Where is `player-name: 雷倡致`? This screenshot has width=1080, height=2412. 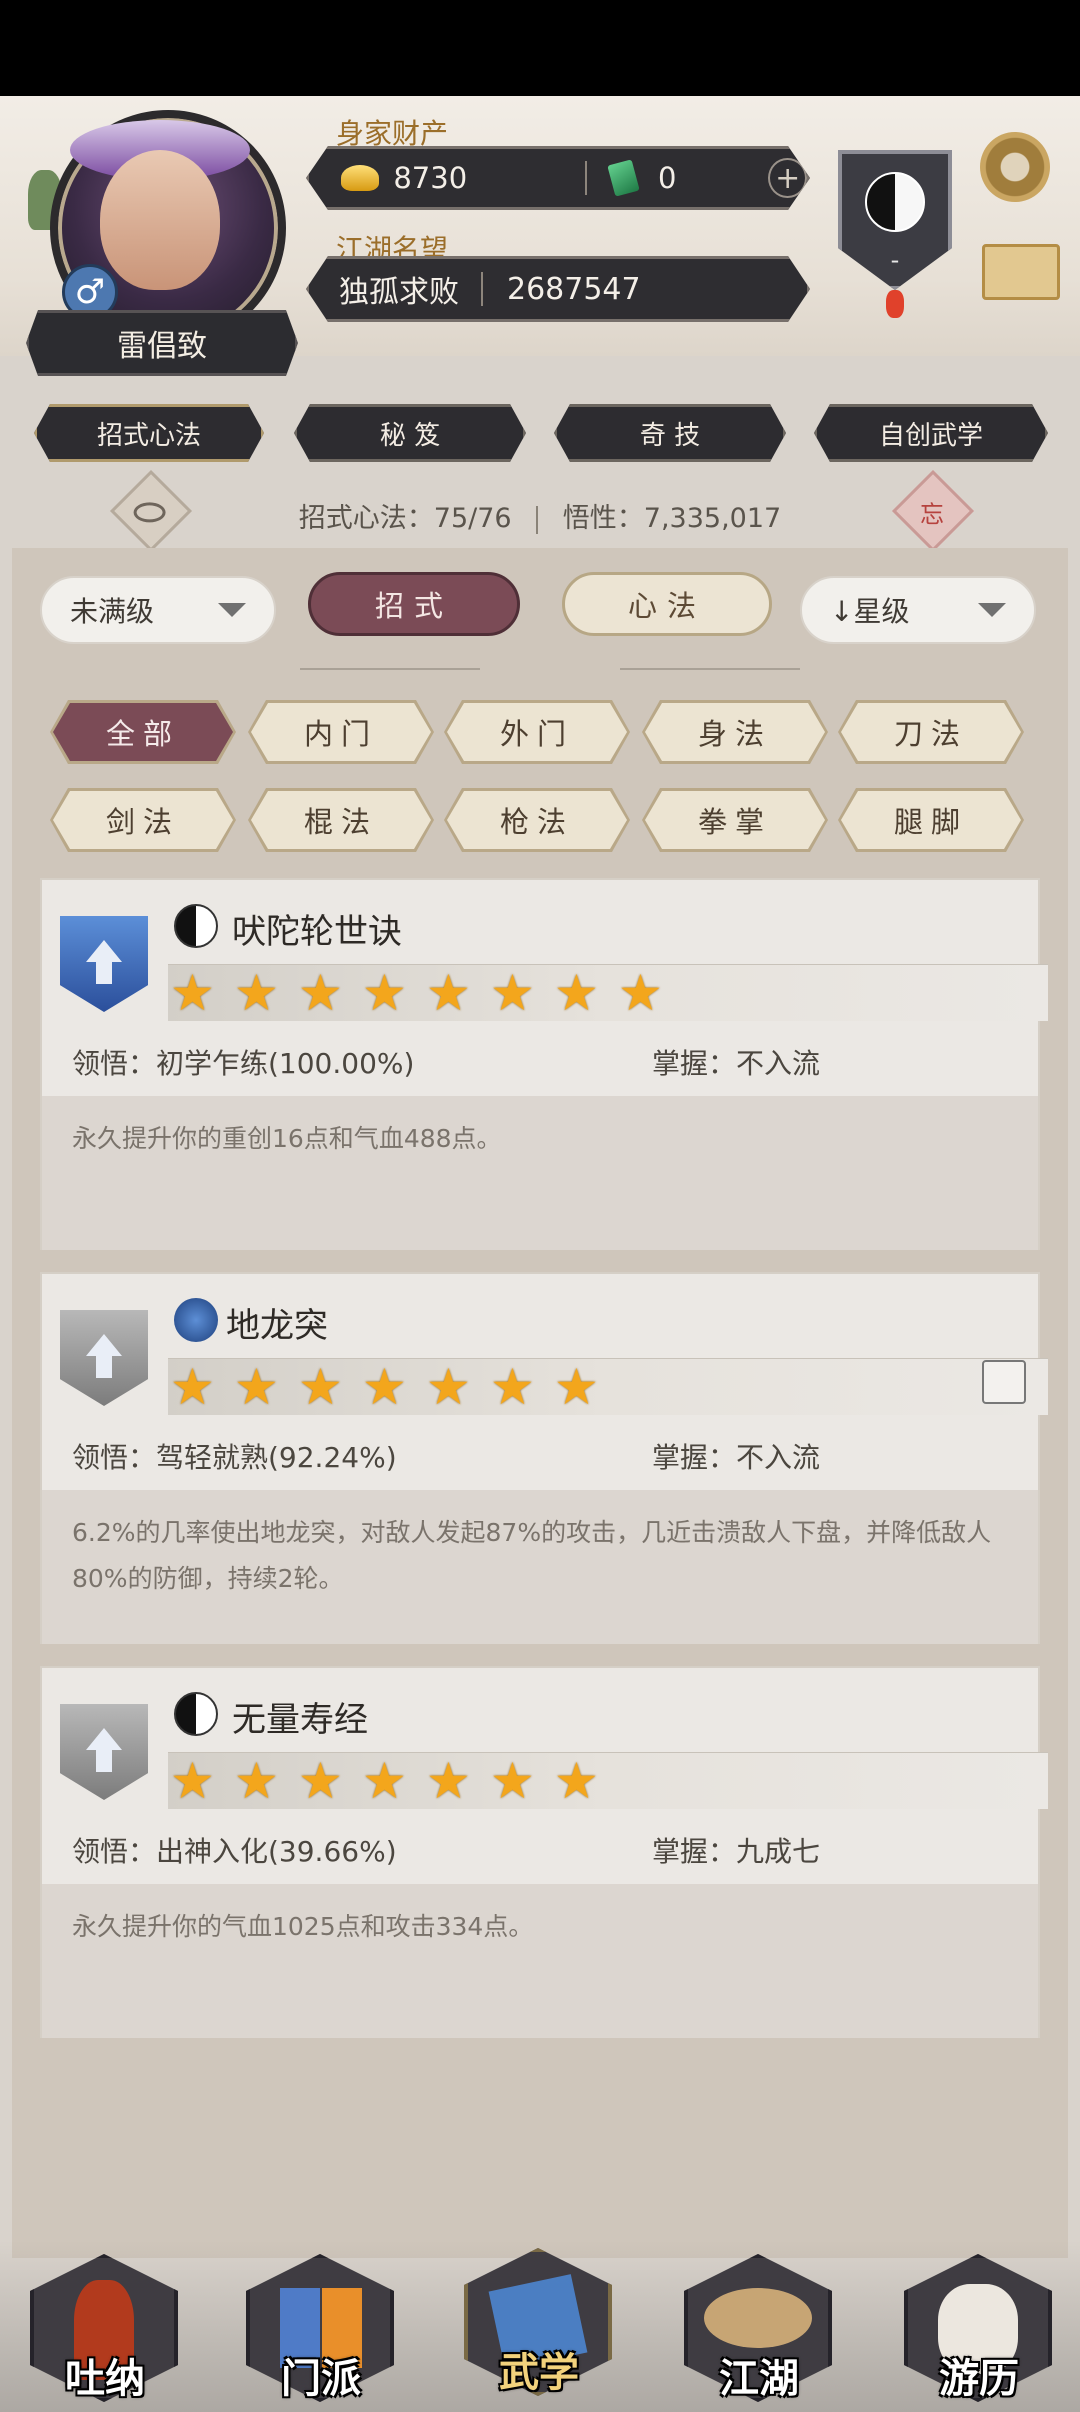 player-name: 雷倡致 is located at coordinates (162, 343).